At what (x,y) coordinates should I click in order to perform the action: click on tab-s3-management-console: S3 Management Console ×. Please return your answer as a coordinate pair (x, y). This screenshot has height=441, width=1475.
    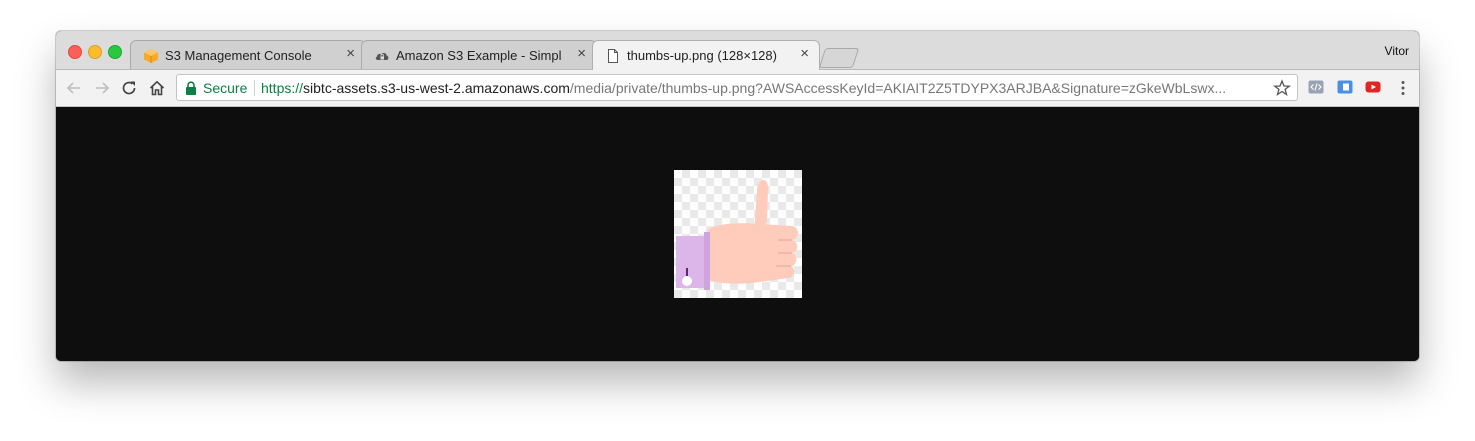
    Looking at the image, I should click on (248, 54).